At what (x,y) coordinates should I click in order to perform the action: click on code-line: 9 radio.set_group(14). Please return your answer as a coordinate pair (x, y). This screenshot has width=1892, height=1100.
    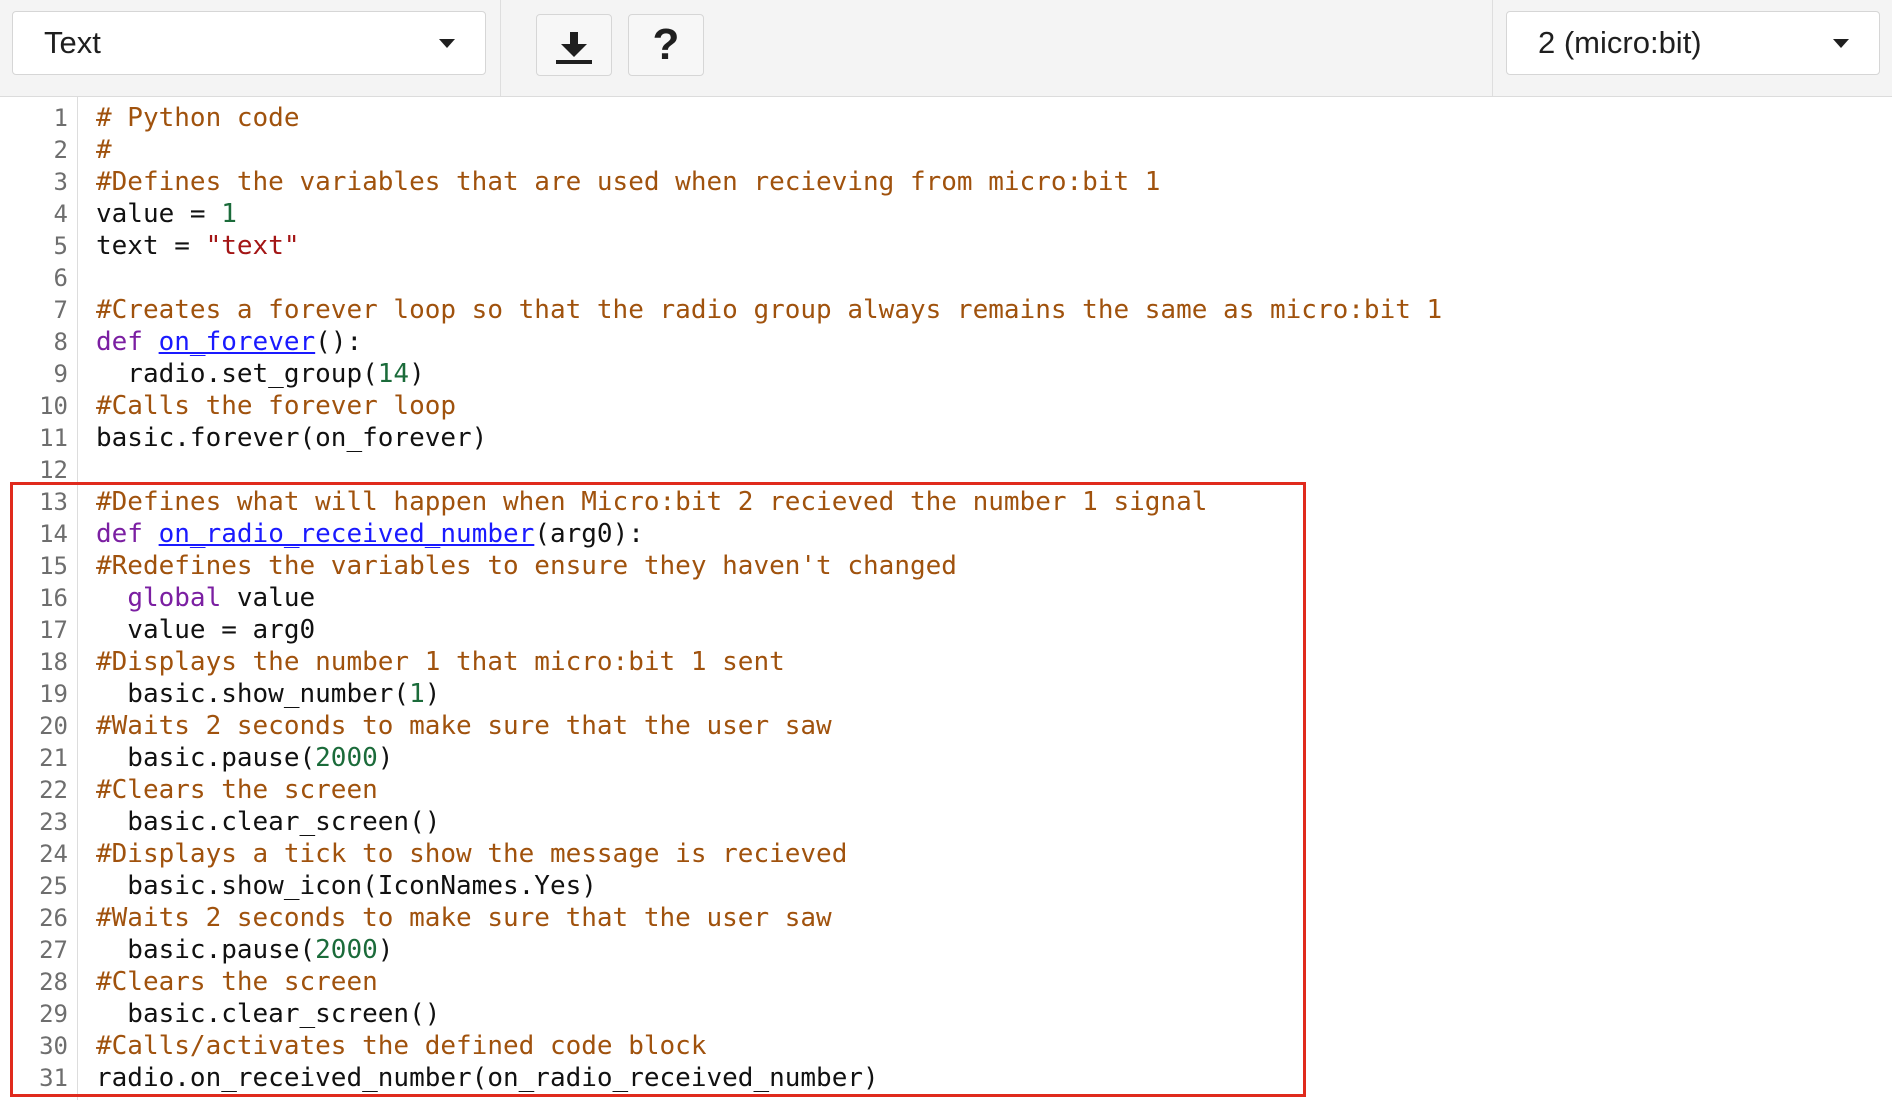
    Looking at the image, I should click on (946, 374).